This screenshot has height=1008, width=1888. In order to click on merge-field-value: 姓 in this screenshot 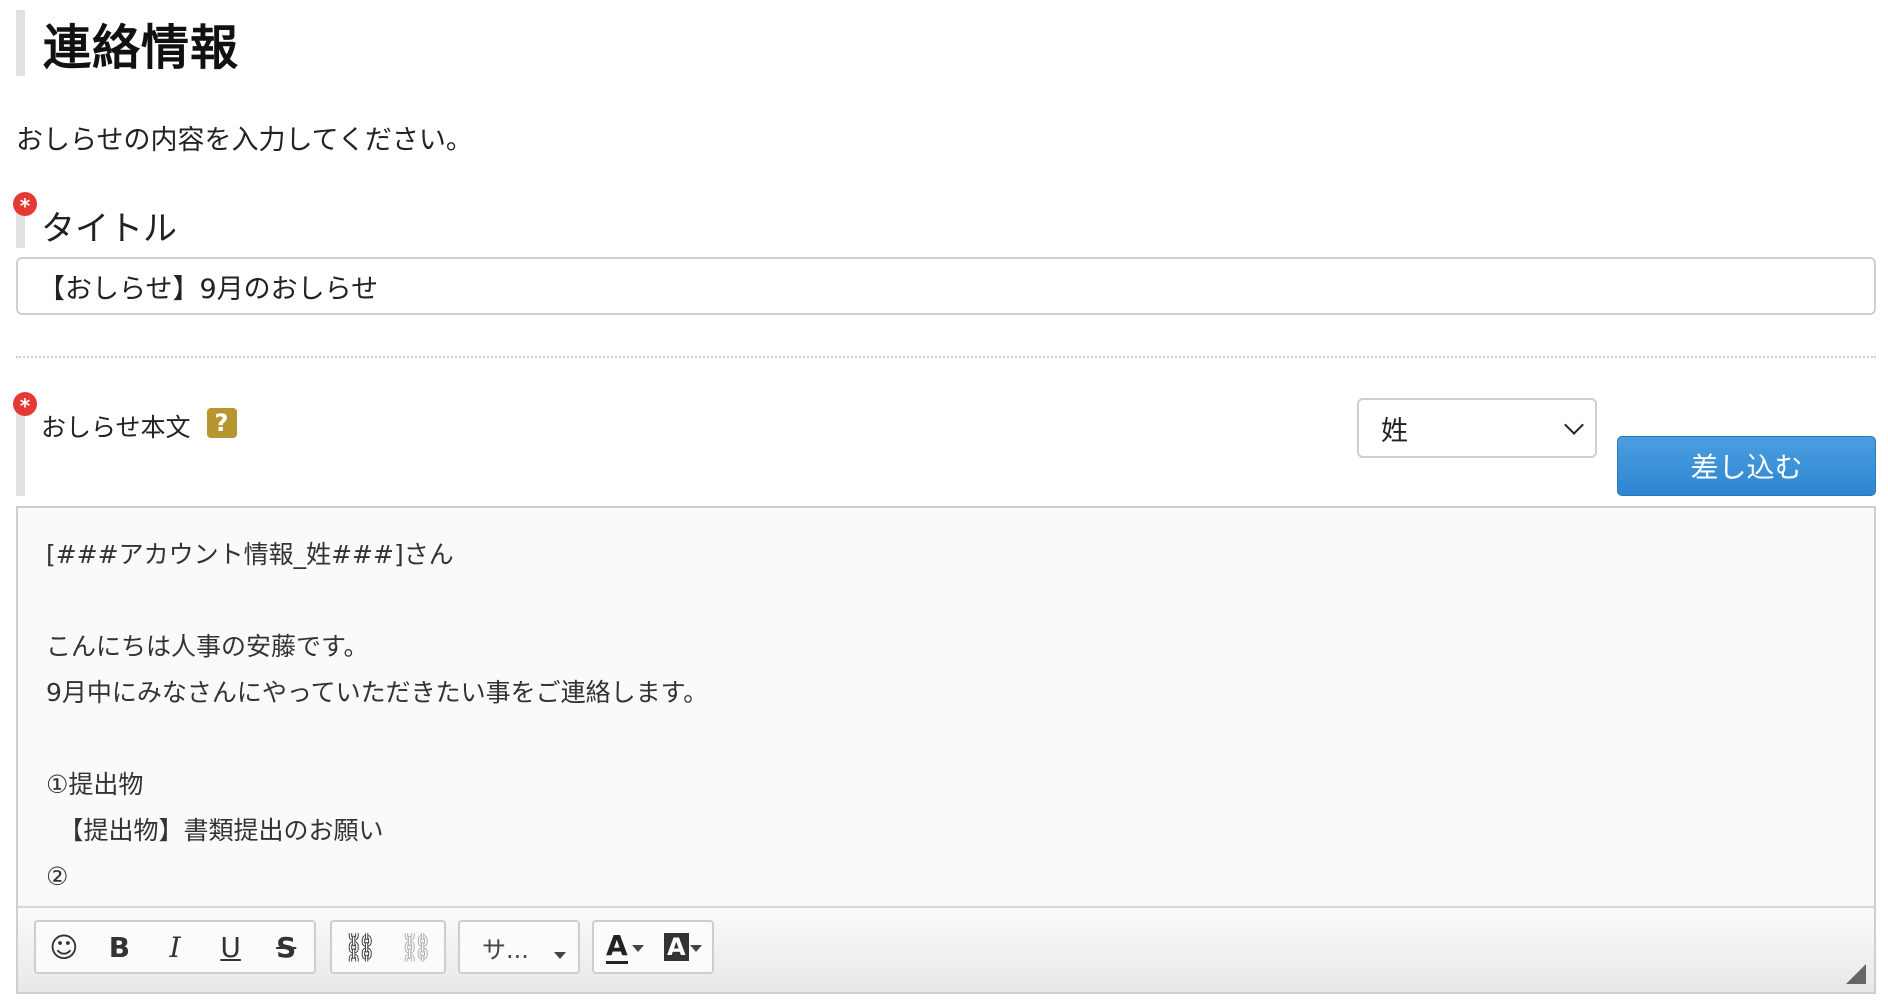, I will do `click(1394, 431)`.